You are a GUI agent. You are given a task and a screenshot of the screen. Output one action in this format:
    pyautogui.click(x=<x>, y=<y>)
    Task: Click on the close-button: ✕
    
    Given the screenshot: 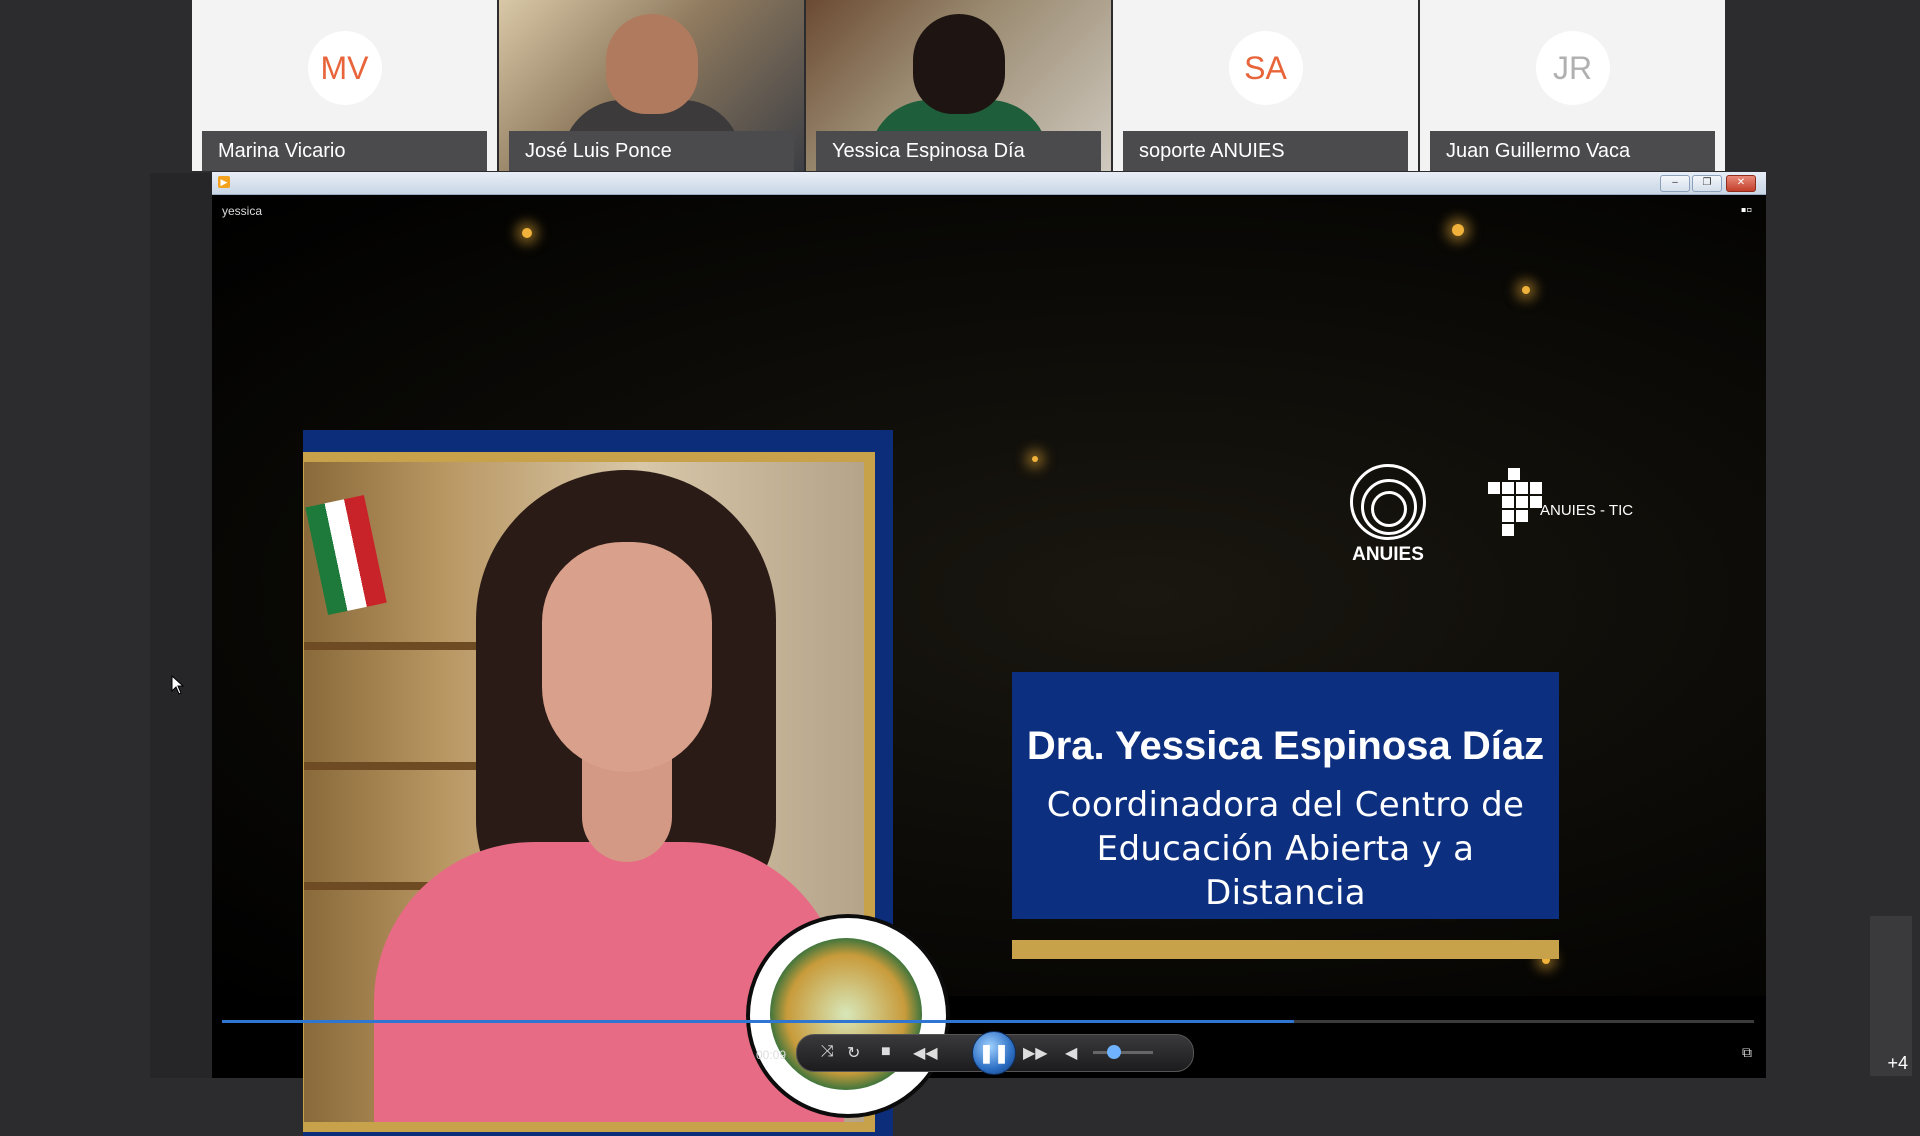 What is the action you would take?
    pyautogui.click(x=1741, y=183)
    